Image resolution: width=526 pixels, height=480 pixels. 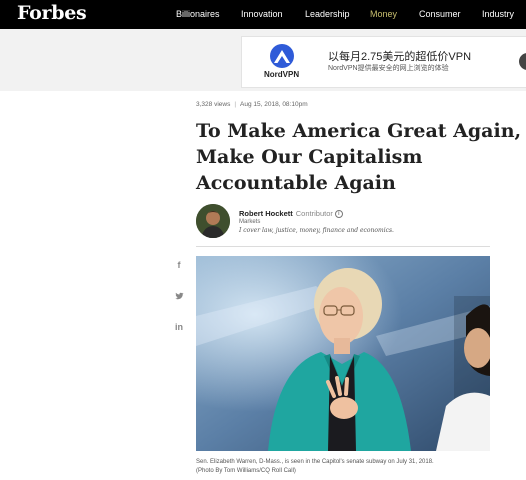 What do you see at coordinates (266, 213) in the screenshot?
I see `author-name: Robert Hockett` at bounding box center [266, 213].